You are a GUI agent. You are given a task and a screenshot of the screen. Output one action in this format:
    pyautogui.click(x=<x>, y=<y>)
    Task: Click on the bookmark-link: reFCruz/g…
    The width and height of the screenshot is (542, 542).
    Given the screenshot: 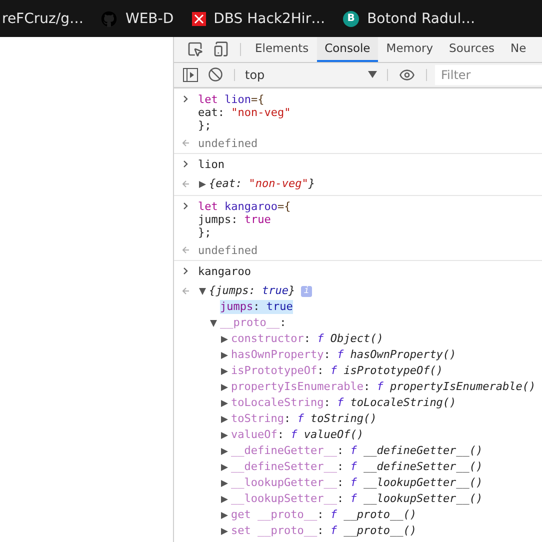 What is the action you would take?
    pyautogui.click(x=43, y=18)
    